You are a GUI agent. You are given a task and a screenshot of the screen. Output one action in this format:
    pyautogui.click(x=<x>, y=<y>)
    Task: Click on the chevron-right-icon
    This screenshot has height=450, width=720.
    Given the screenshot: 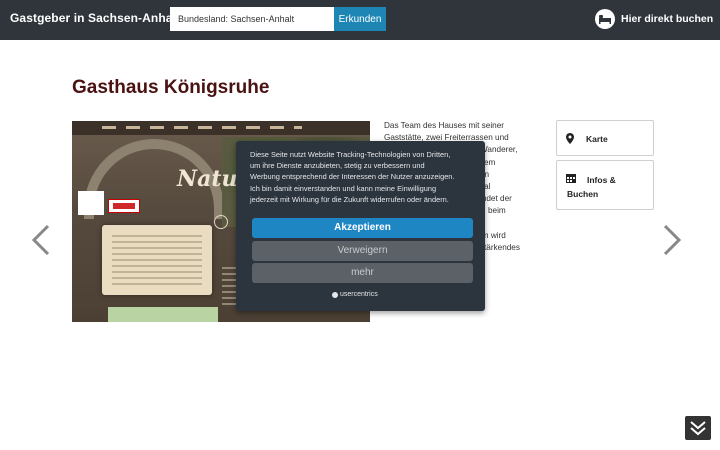 What is the action you would take?
    pyautogui.click(x=672, y=240)
    